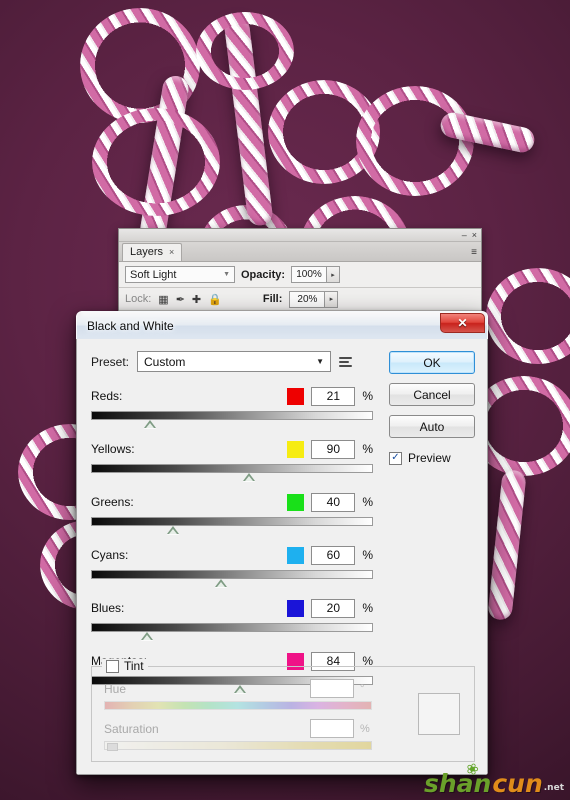 This screenshot has height=800, width=570. I want to click on lock-all-padlock-icon: 🔒, so click(215, 299).